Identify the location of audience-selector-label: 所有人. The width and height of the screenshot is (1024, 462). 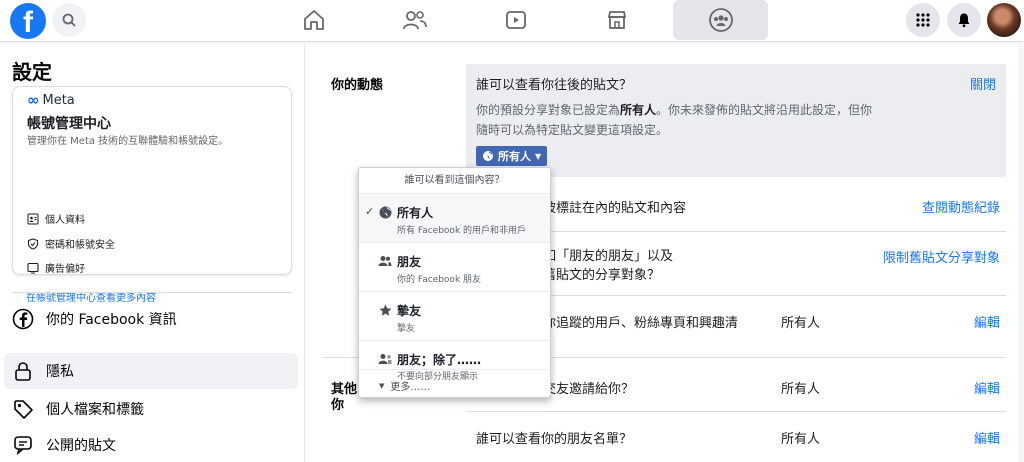
(514, 156).